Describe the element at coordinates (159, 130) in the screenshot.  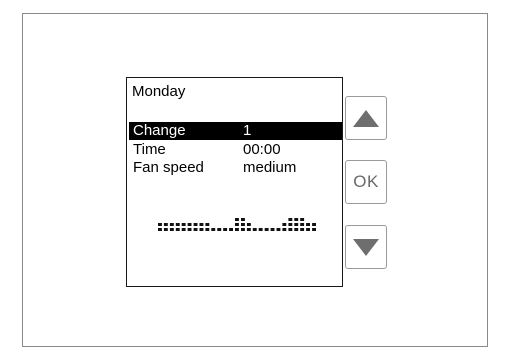
I see `change-label: Change` at that location.